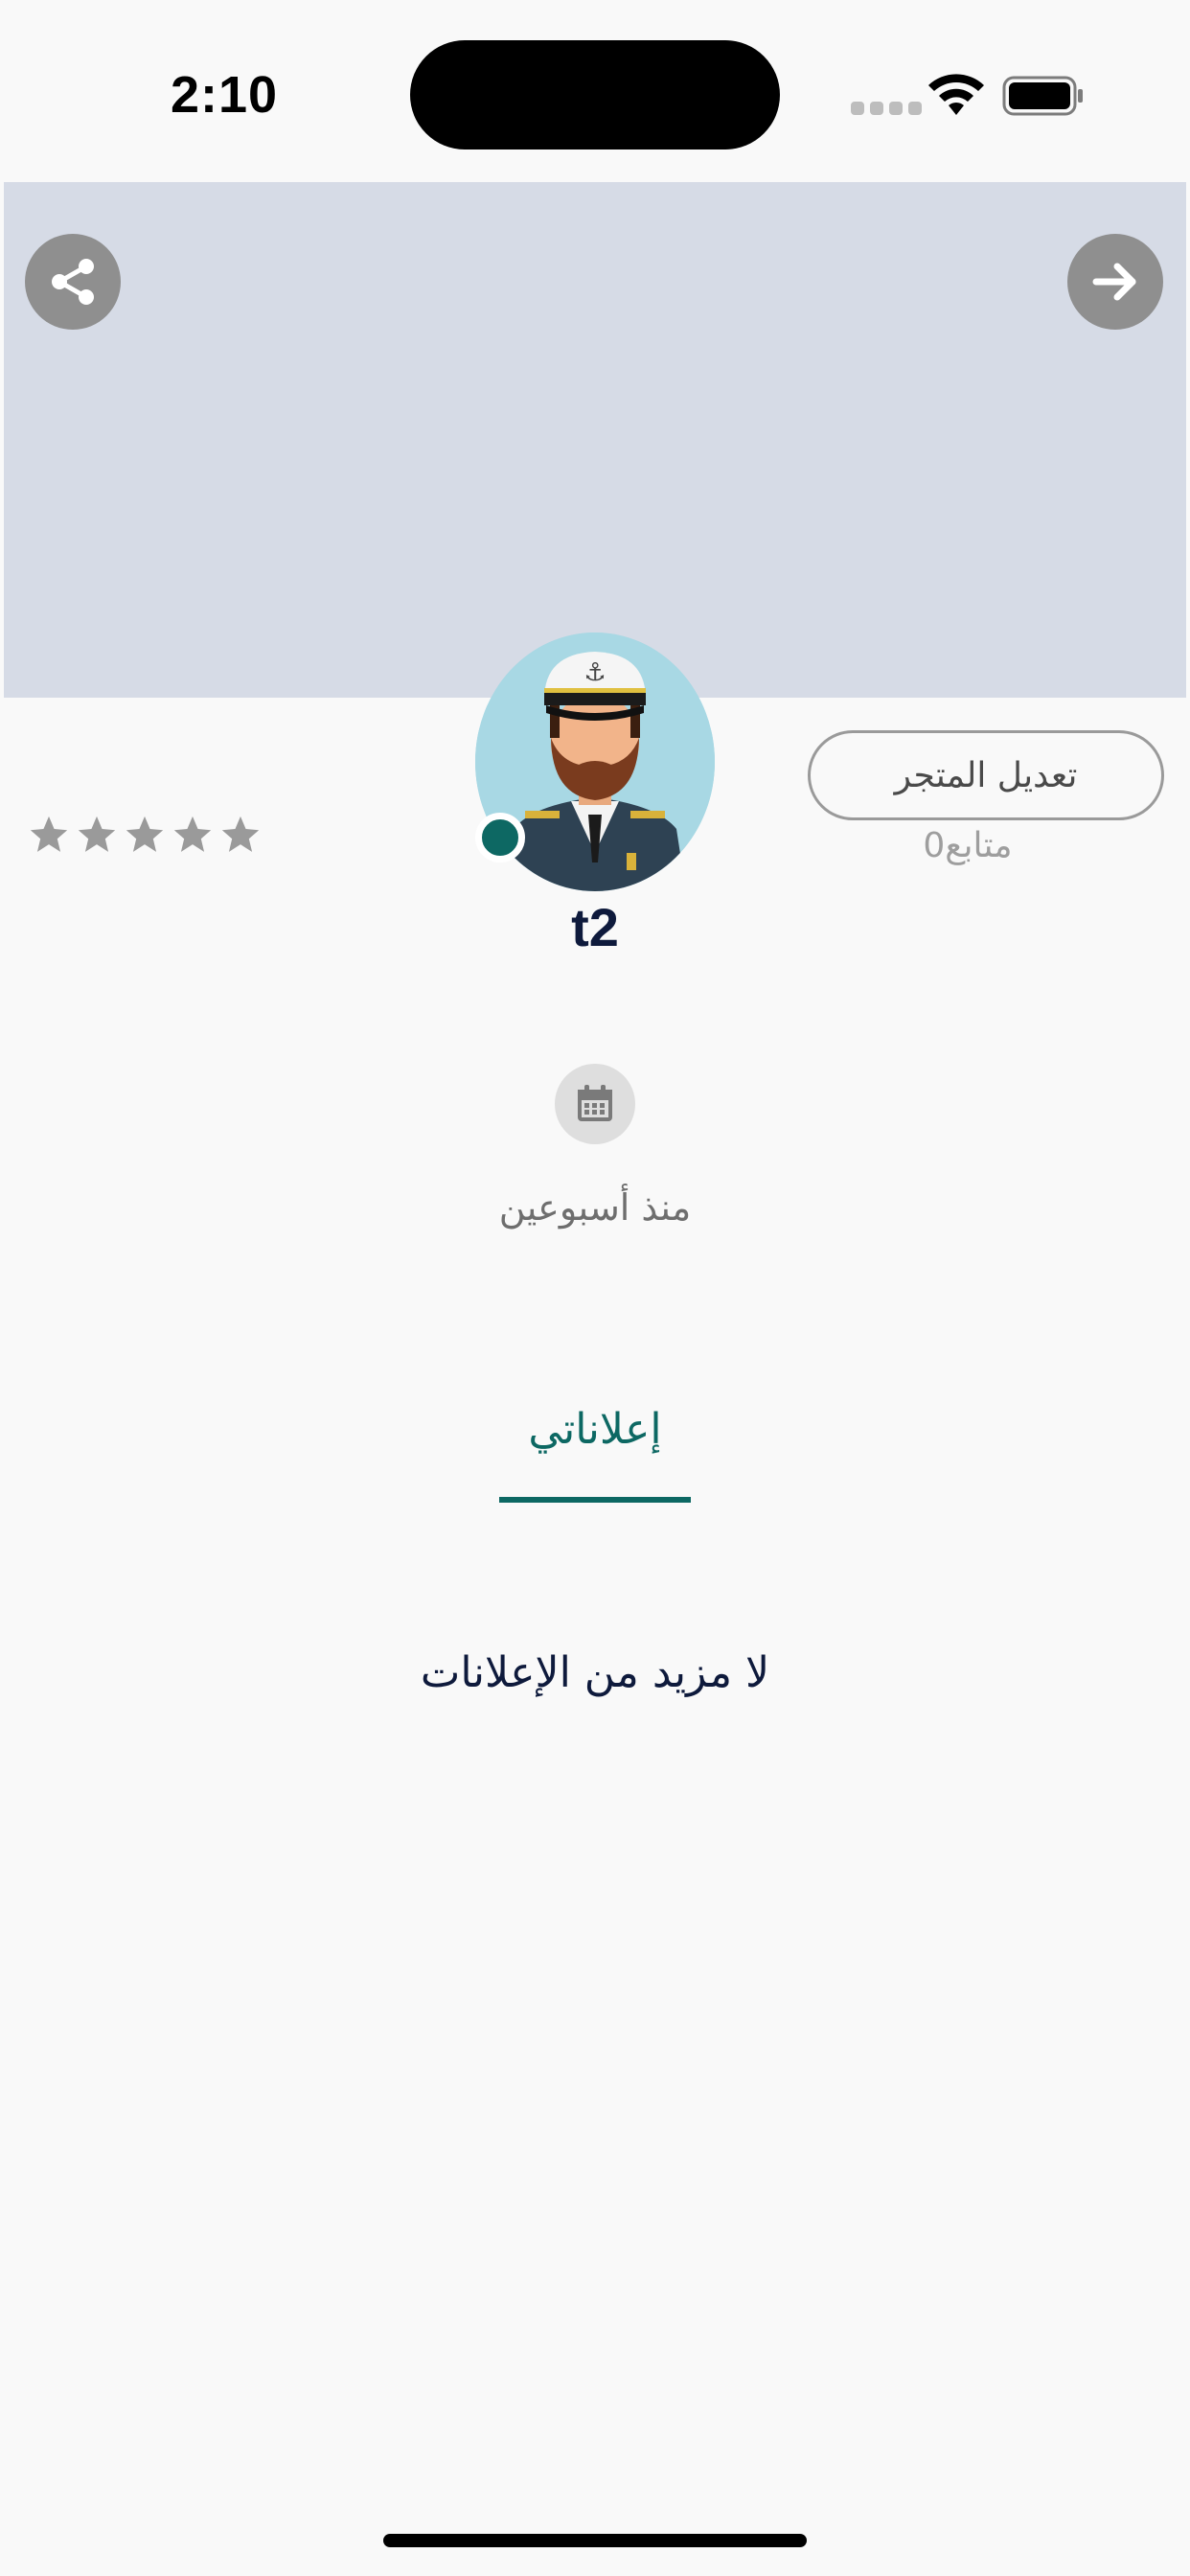  Describe the element at coordinates (956, 94) in the screenshot. I see `wifi-icon` at that location.